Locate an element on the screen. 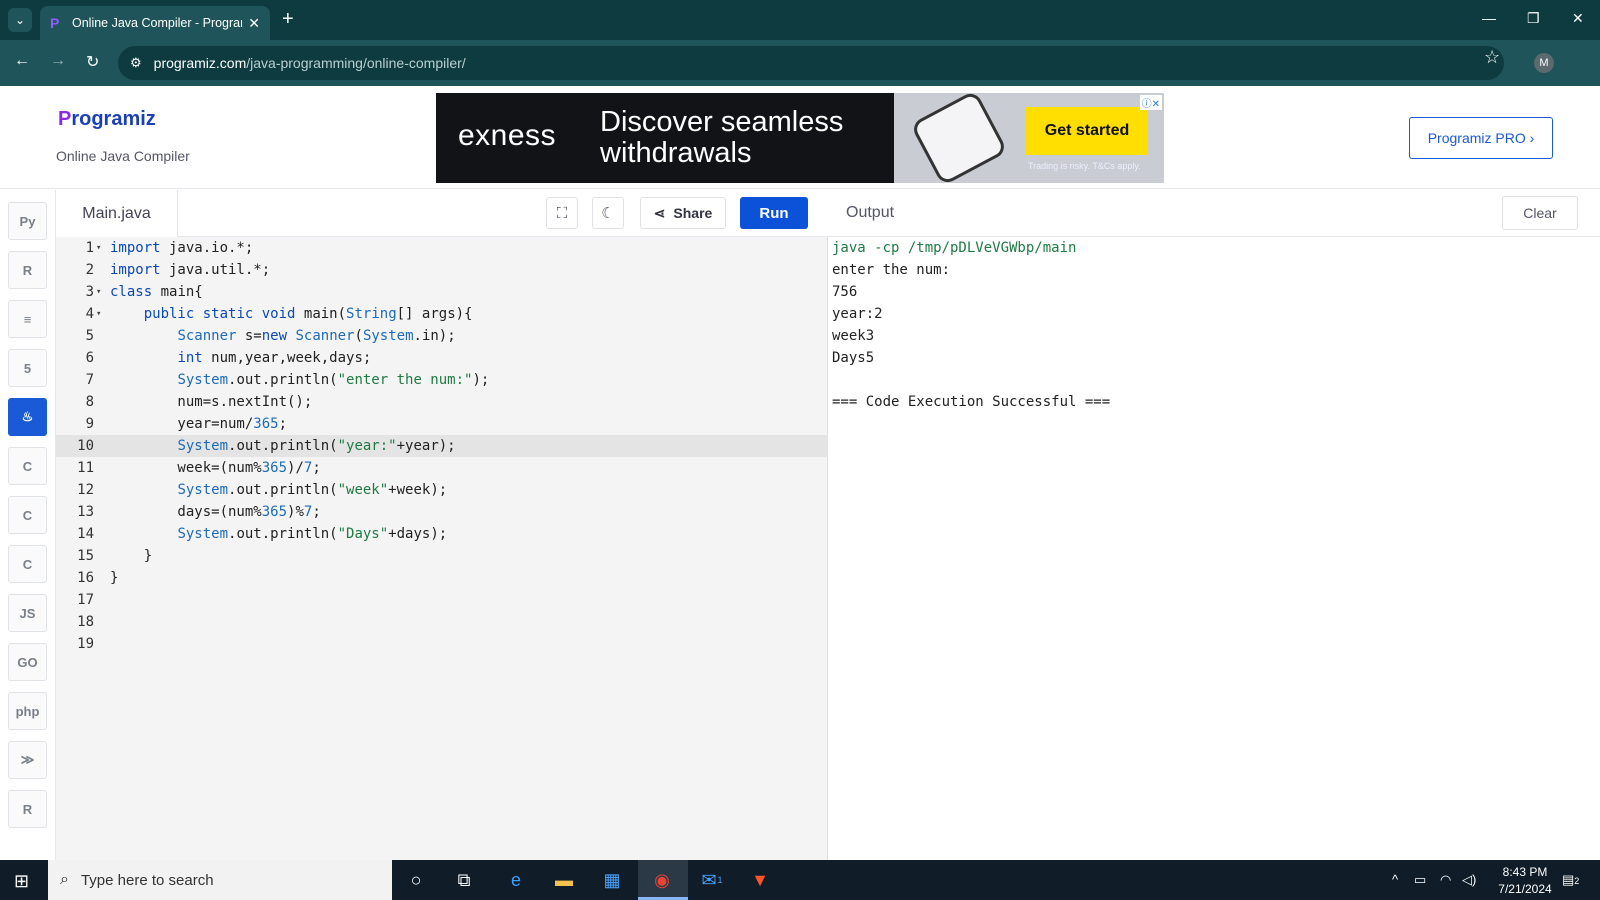 This screenshot has height=900, width=1600. code-line: 13 days=(num%365)%7; is located at coordinates (442, 512).